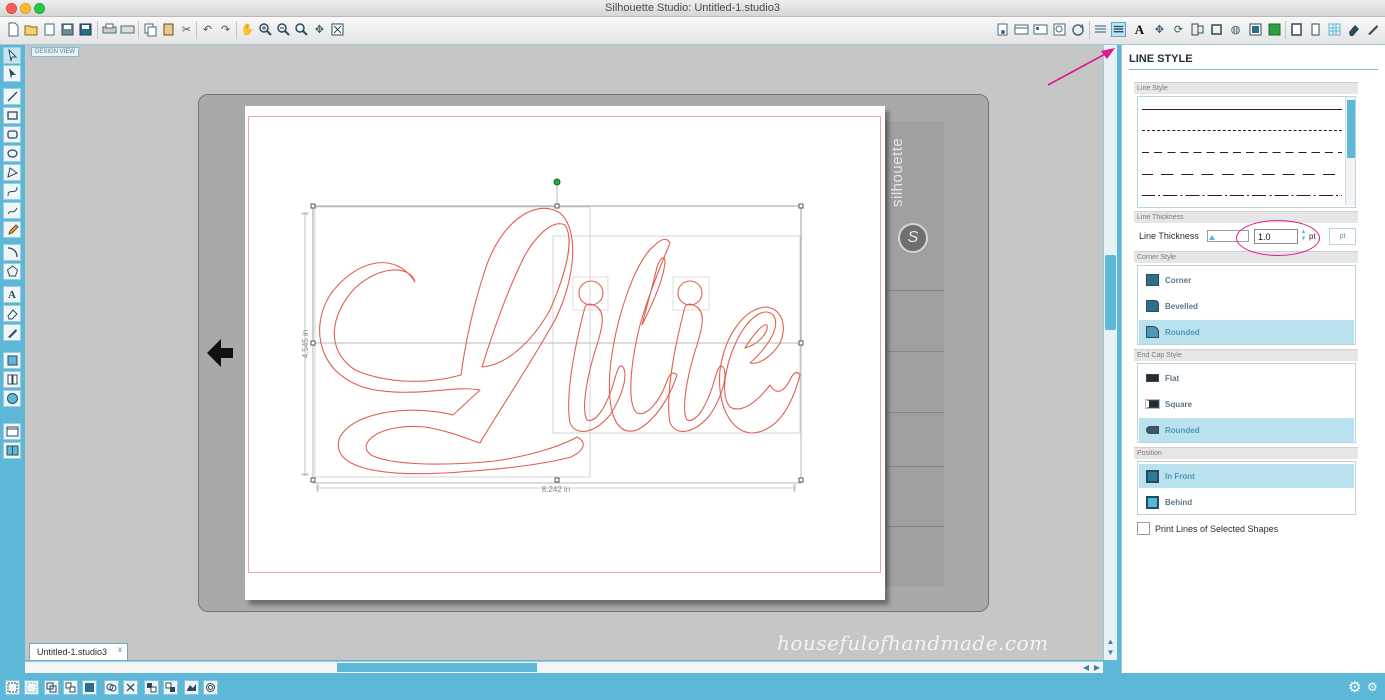 This screenshot has height=700, width=1385. I want to click on text-style-icon: A, so click(1139, 29).